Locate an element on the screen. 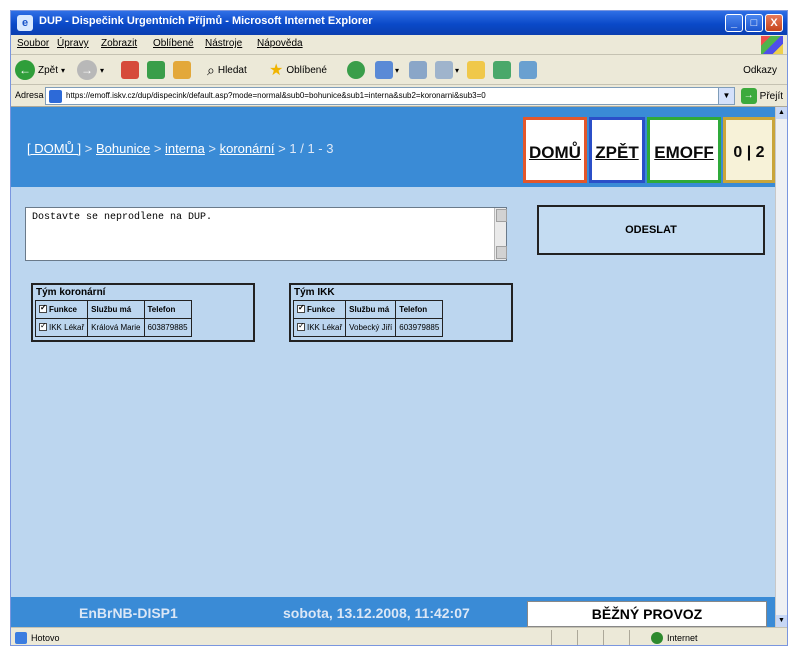 This screenshot has width=792, height=648. address-label: Adresa is located at coordinates (29, 95).